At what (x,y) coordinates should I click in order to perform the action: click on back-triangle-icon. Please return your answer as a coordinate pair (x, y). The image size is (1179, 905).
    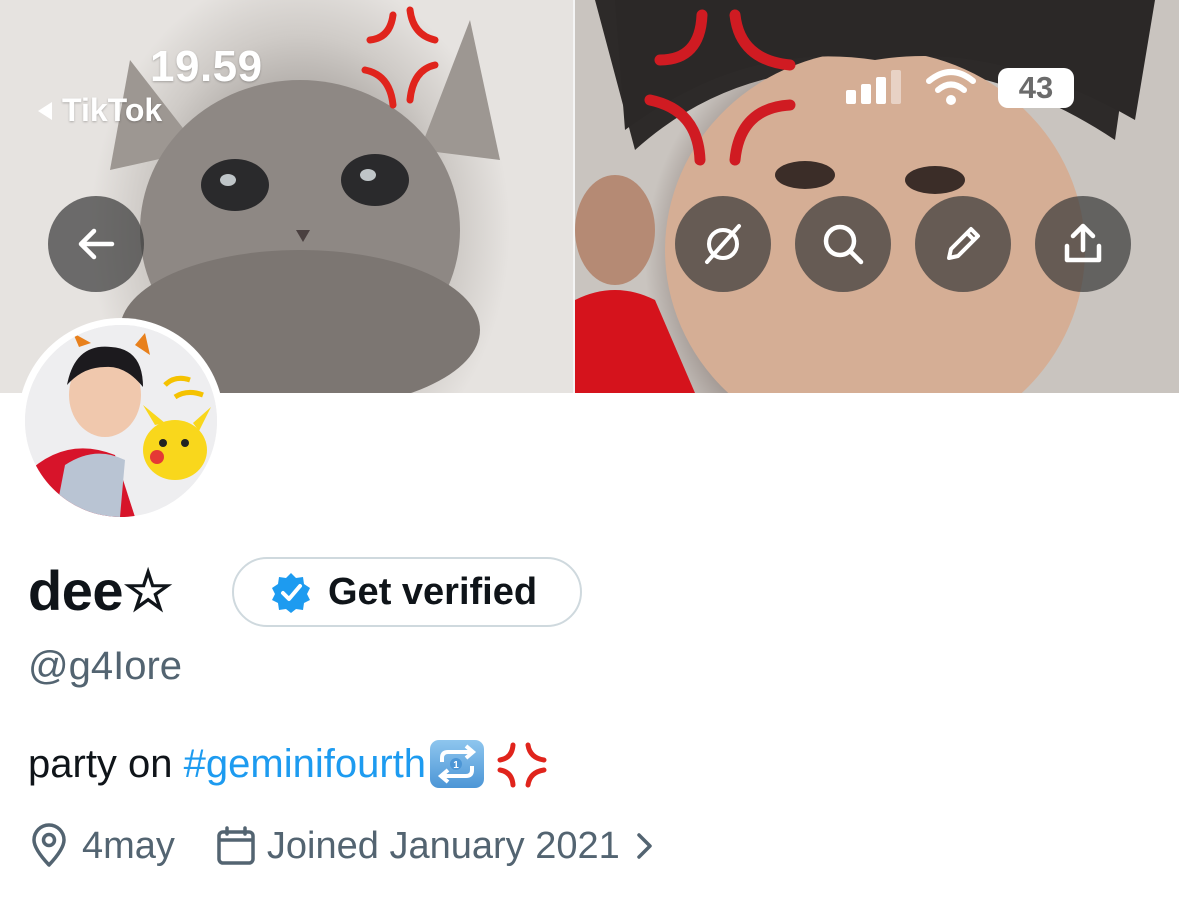
    Looking at the image, I should click on (45, 110).